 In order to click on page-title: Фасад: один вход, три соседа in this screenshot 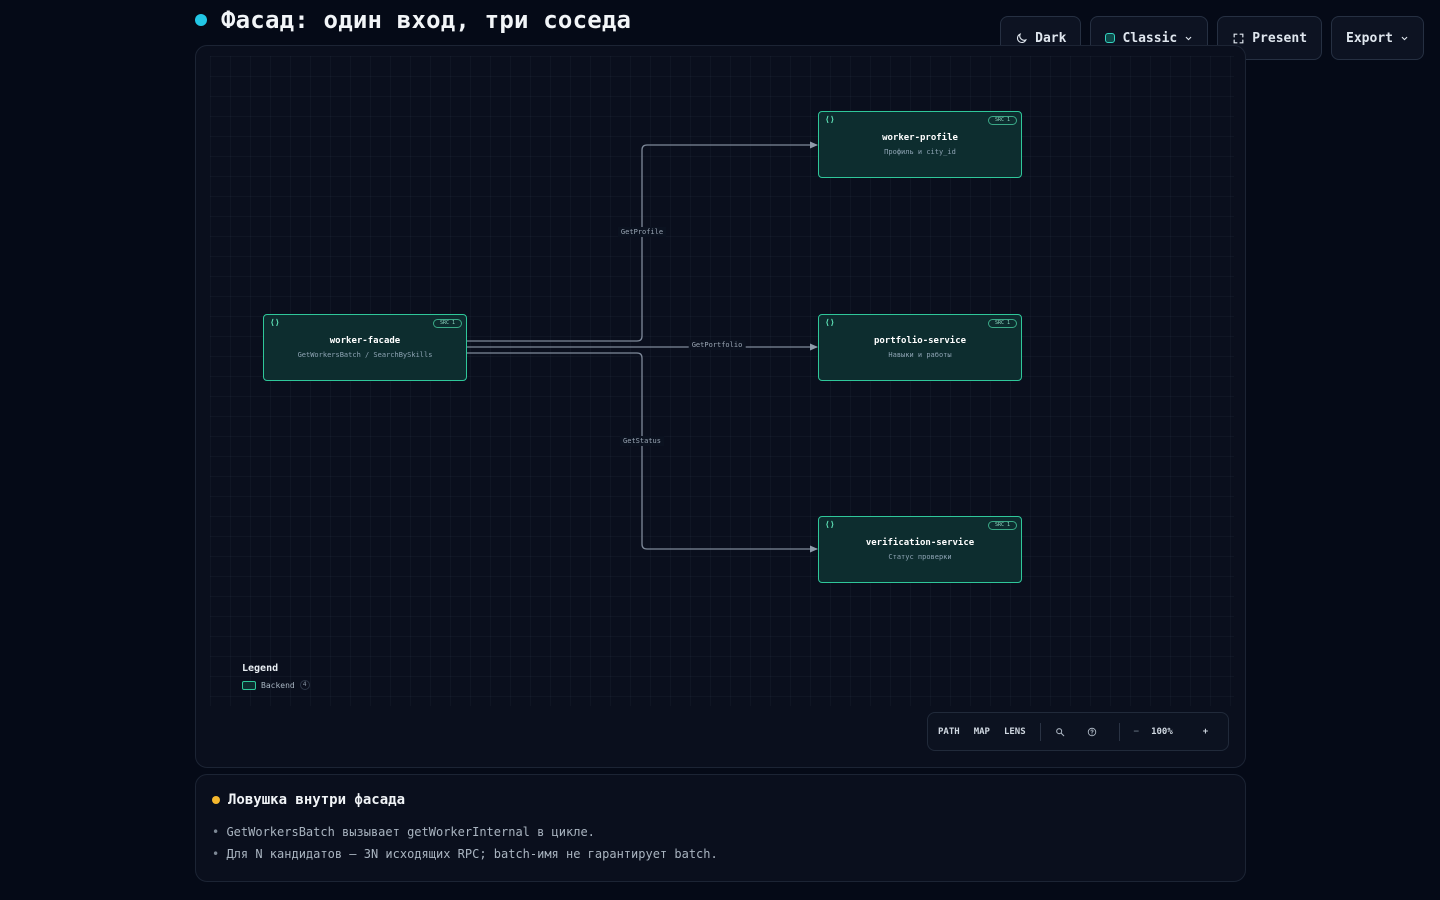, I will do `click(426, 20)`.